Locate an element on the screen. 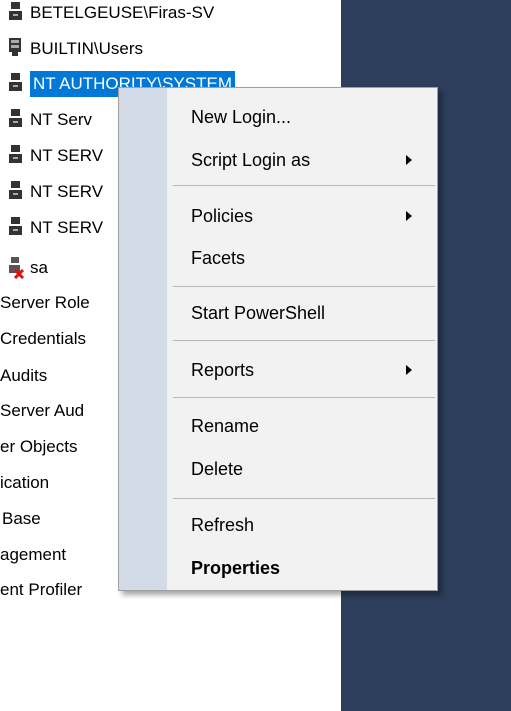  tree-item-label: Credentials is located at coordinates (43, 338).